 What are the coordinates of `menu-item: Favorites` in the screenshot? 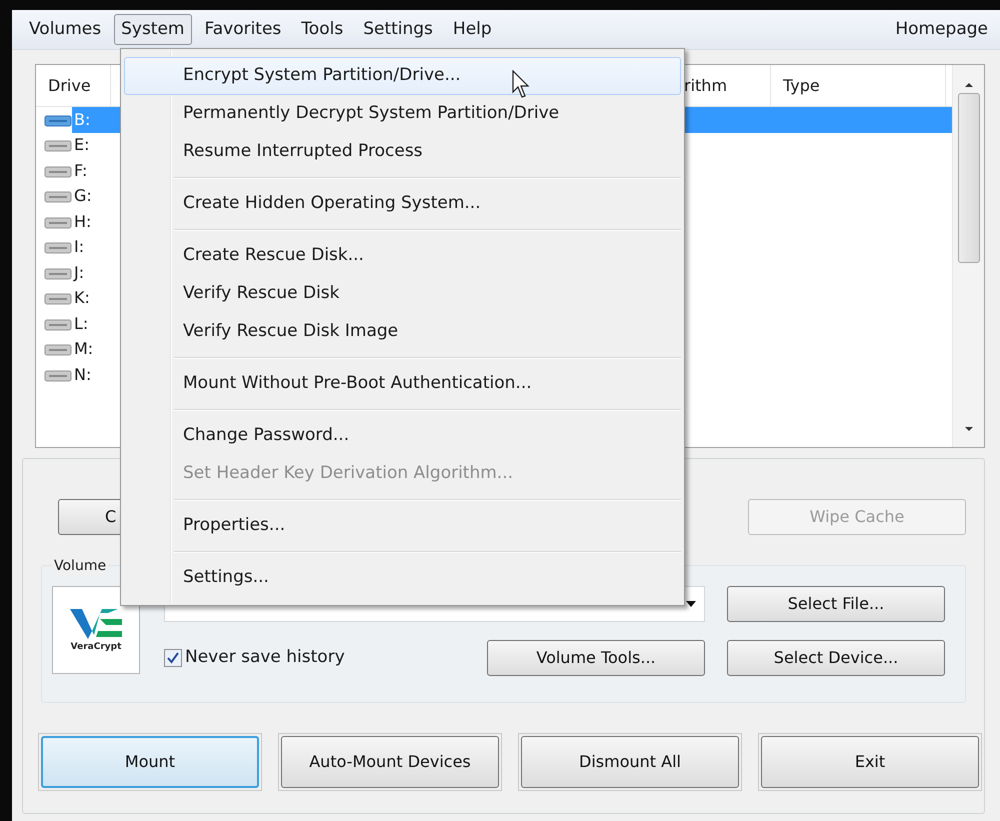 It's located at (243, 30).